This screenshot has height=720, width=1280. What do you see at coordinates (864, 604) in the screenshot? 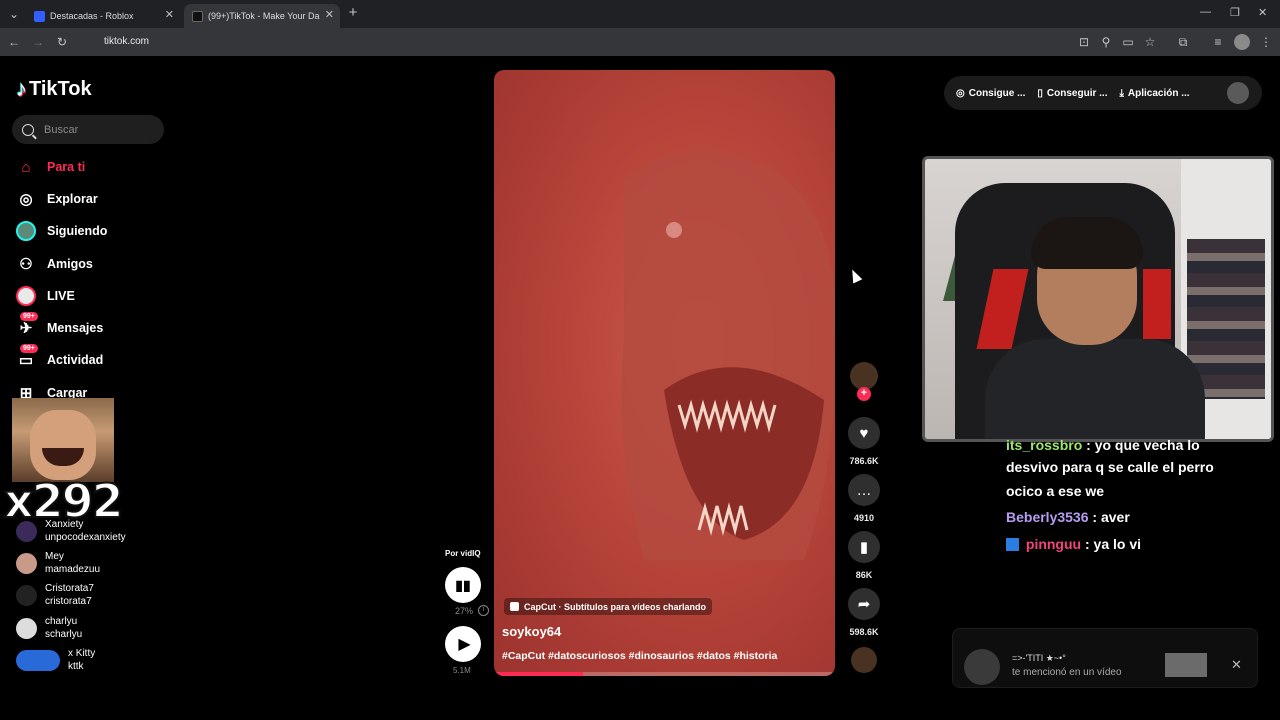
I see `share-icon: ➦` at bounding box center [864, 604].